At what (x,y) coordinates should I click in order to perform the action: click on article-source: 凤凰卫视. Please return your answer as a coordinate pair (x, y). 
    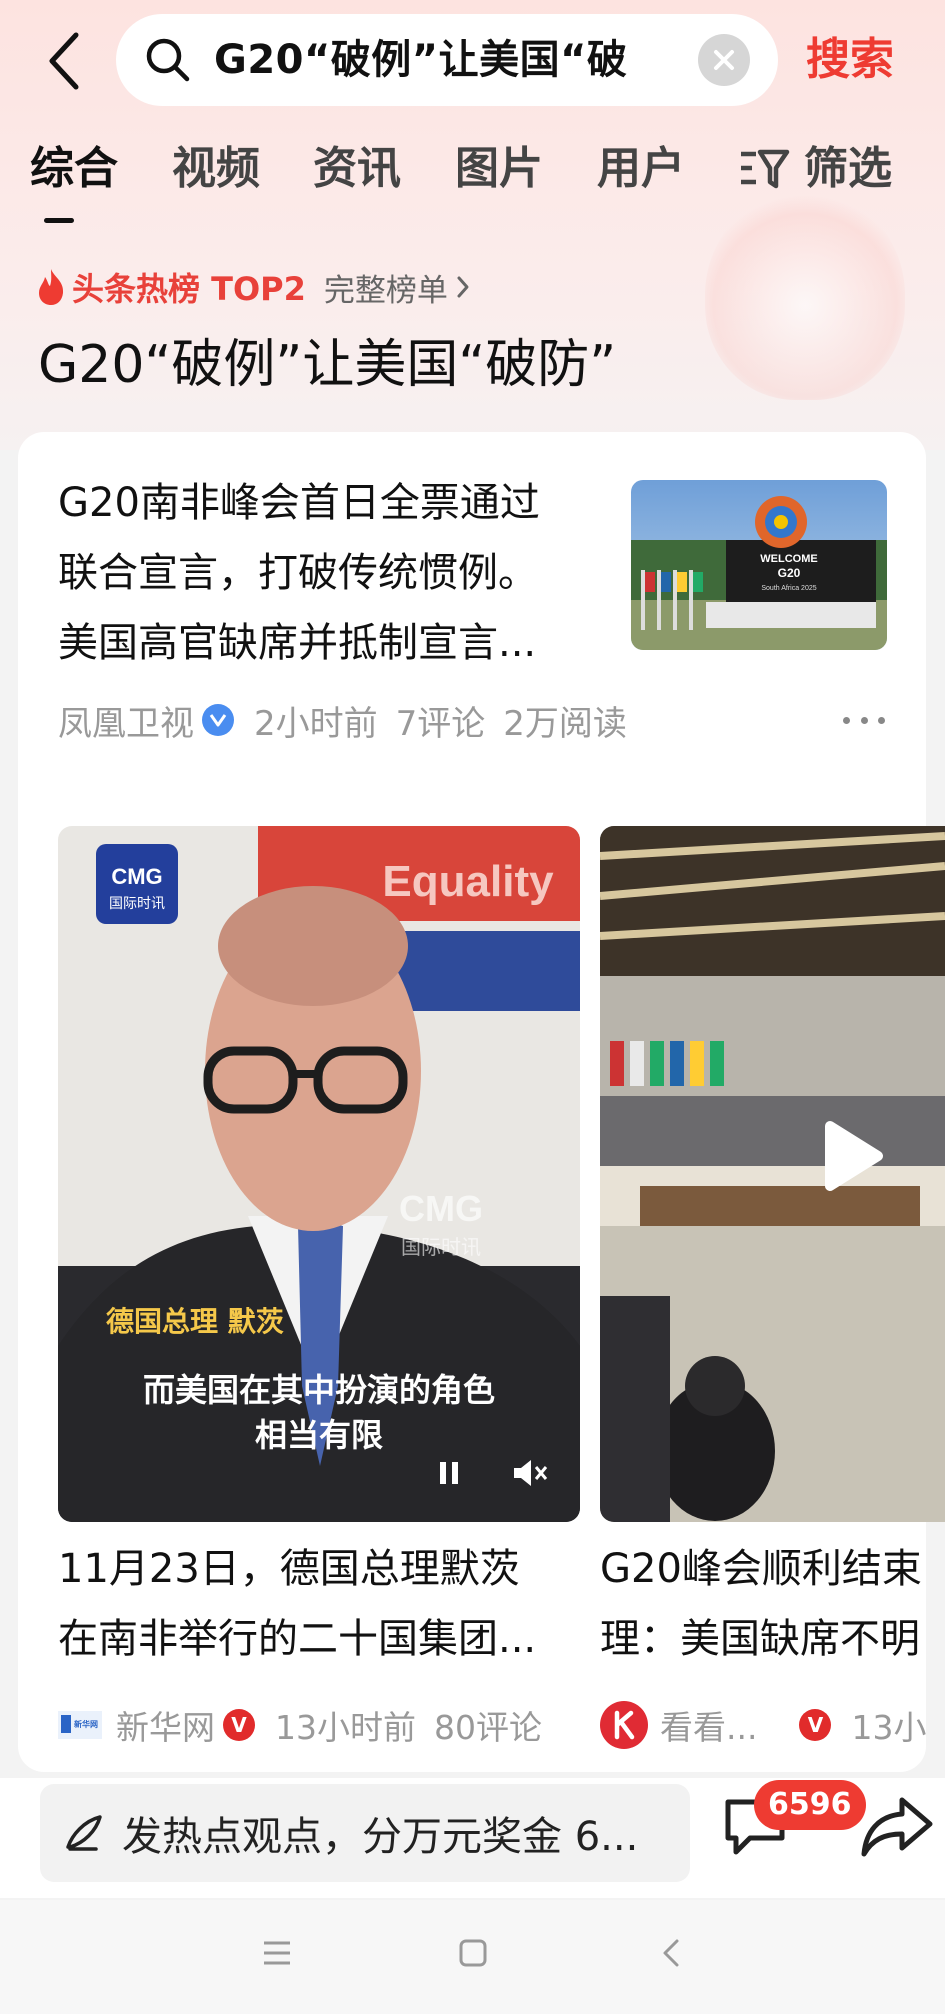
    Looking at the image, I should click on (126, 720).